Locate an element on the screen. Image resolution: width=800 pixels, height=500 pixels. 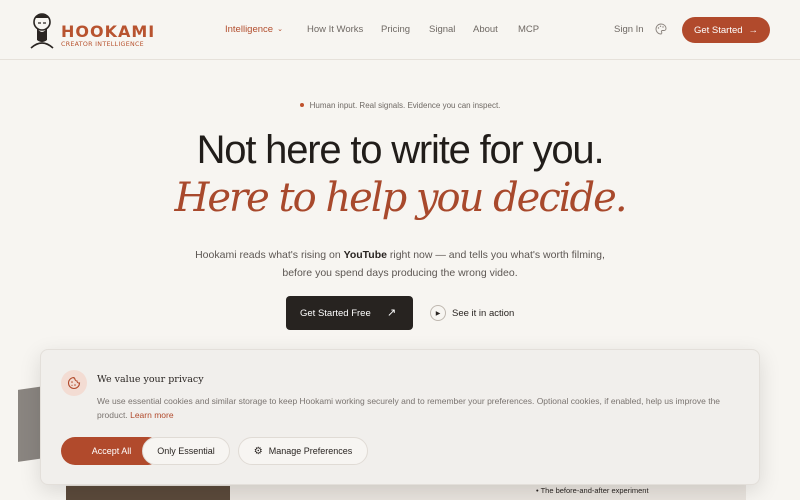
nav-link-pricing: Pricing is located at coordinates (395, 29).